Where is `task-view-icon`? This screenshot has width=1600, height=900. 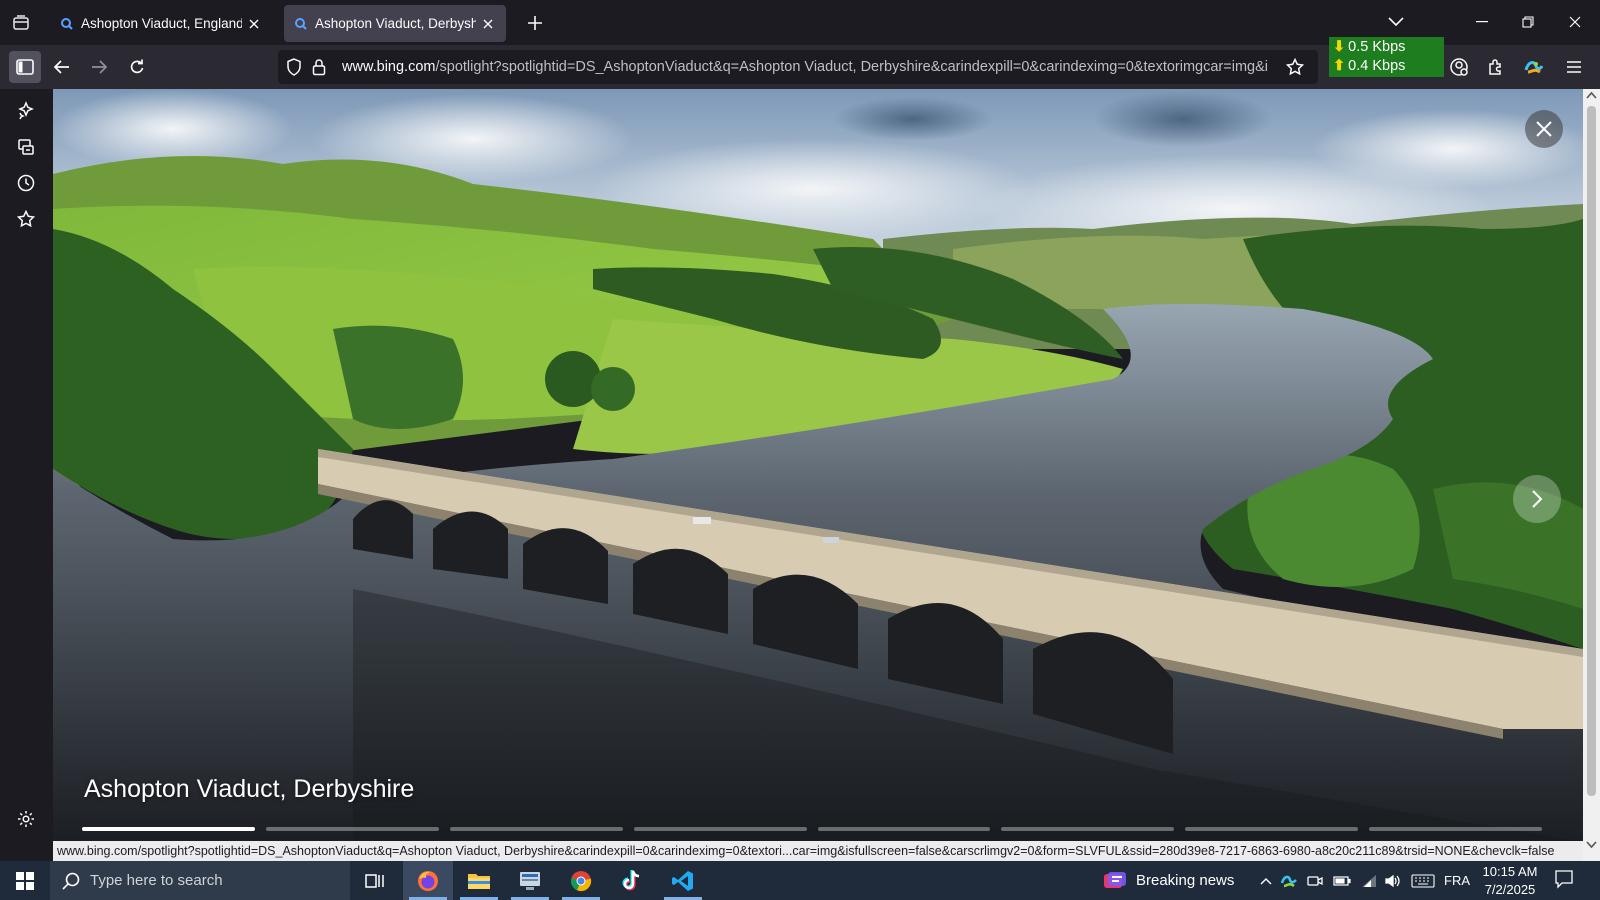
task-view-icon is located at coordinates (375, 880).